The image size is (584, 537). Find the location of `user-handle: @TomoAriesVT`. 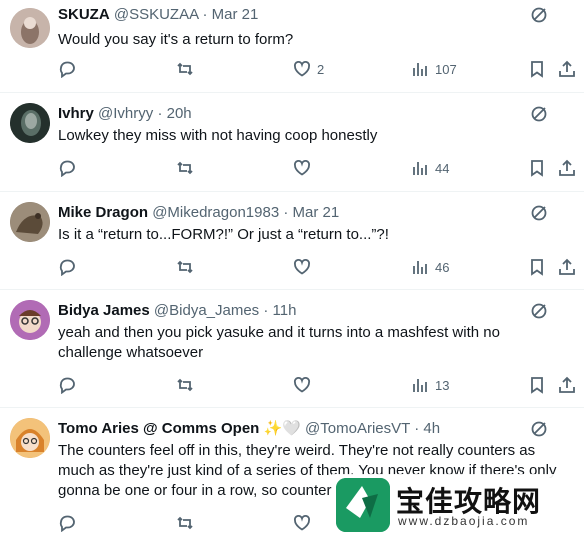

user-handle: @TomoAriesVT is located at coordinates (357, 428).